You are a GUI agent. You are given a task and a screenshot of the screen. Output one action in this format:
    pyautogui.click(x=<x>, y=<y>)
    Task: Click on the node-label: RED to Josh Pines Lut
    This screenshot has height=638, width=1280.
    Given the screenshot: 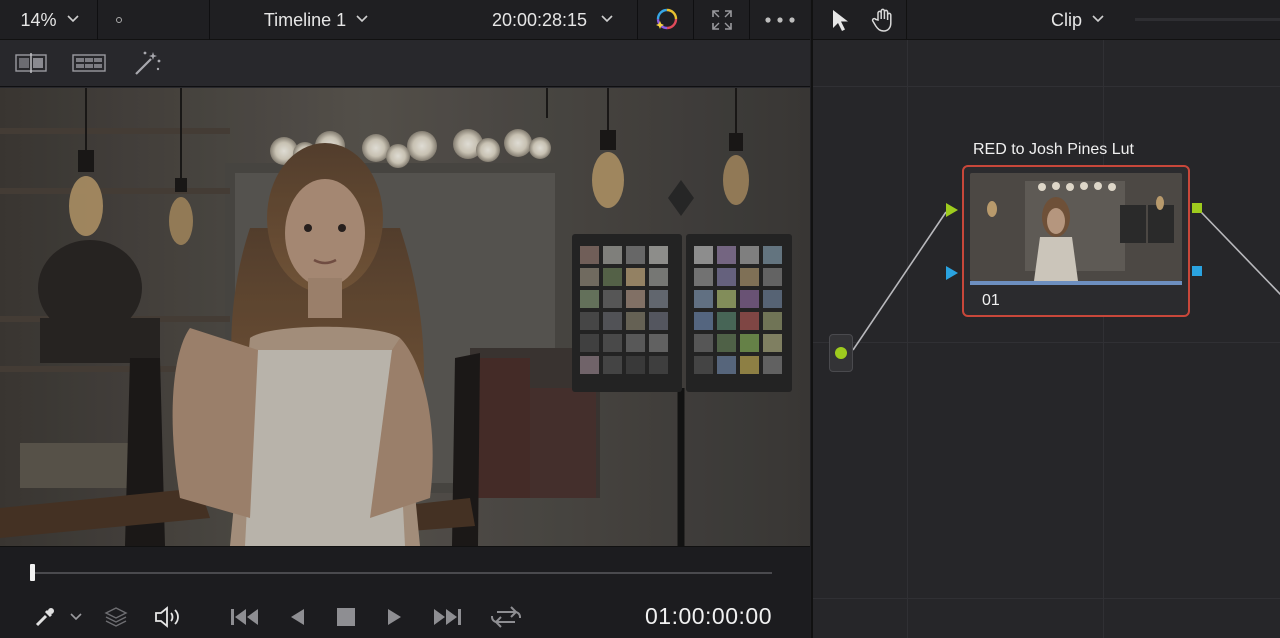 What is the action you would take?
    pyautogui.click(x=1053, y=149)
    